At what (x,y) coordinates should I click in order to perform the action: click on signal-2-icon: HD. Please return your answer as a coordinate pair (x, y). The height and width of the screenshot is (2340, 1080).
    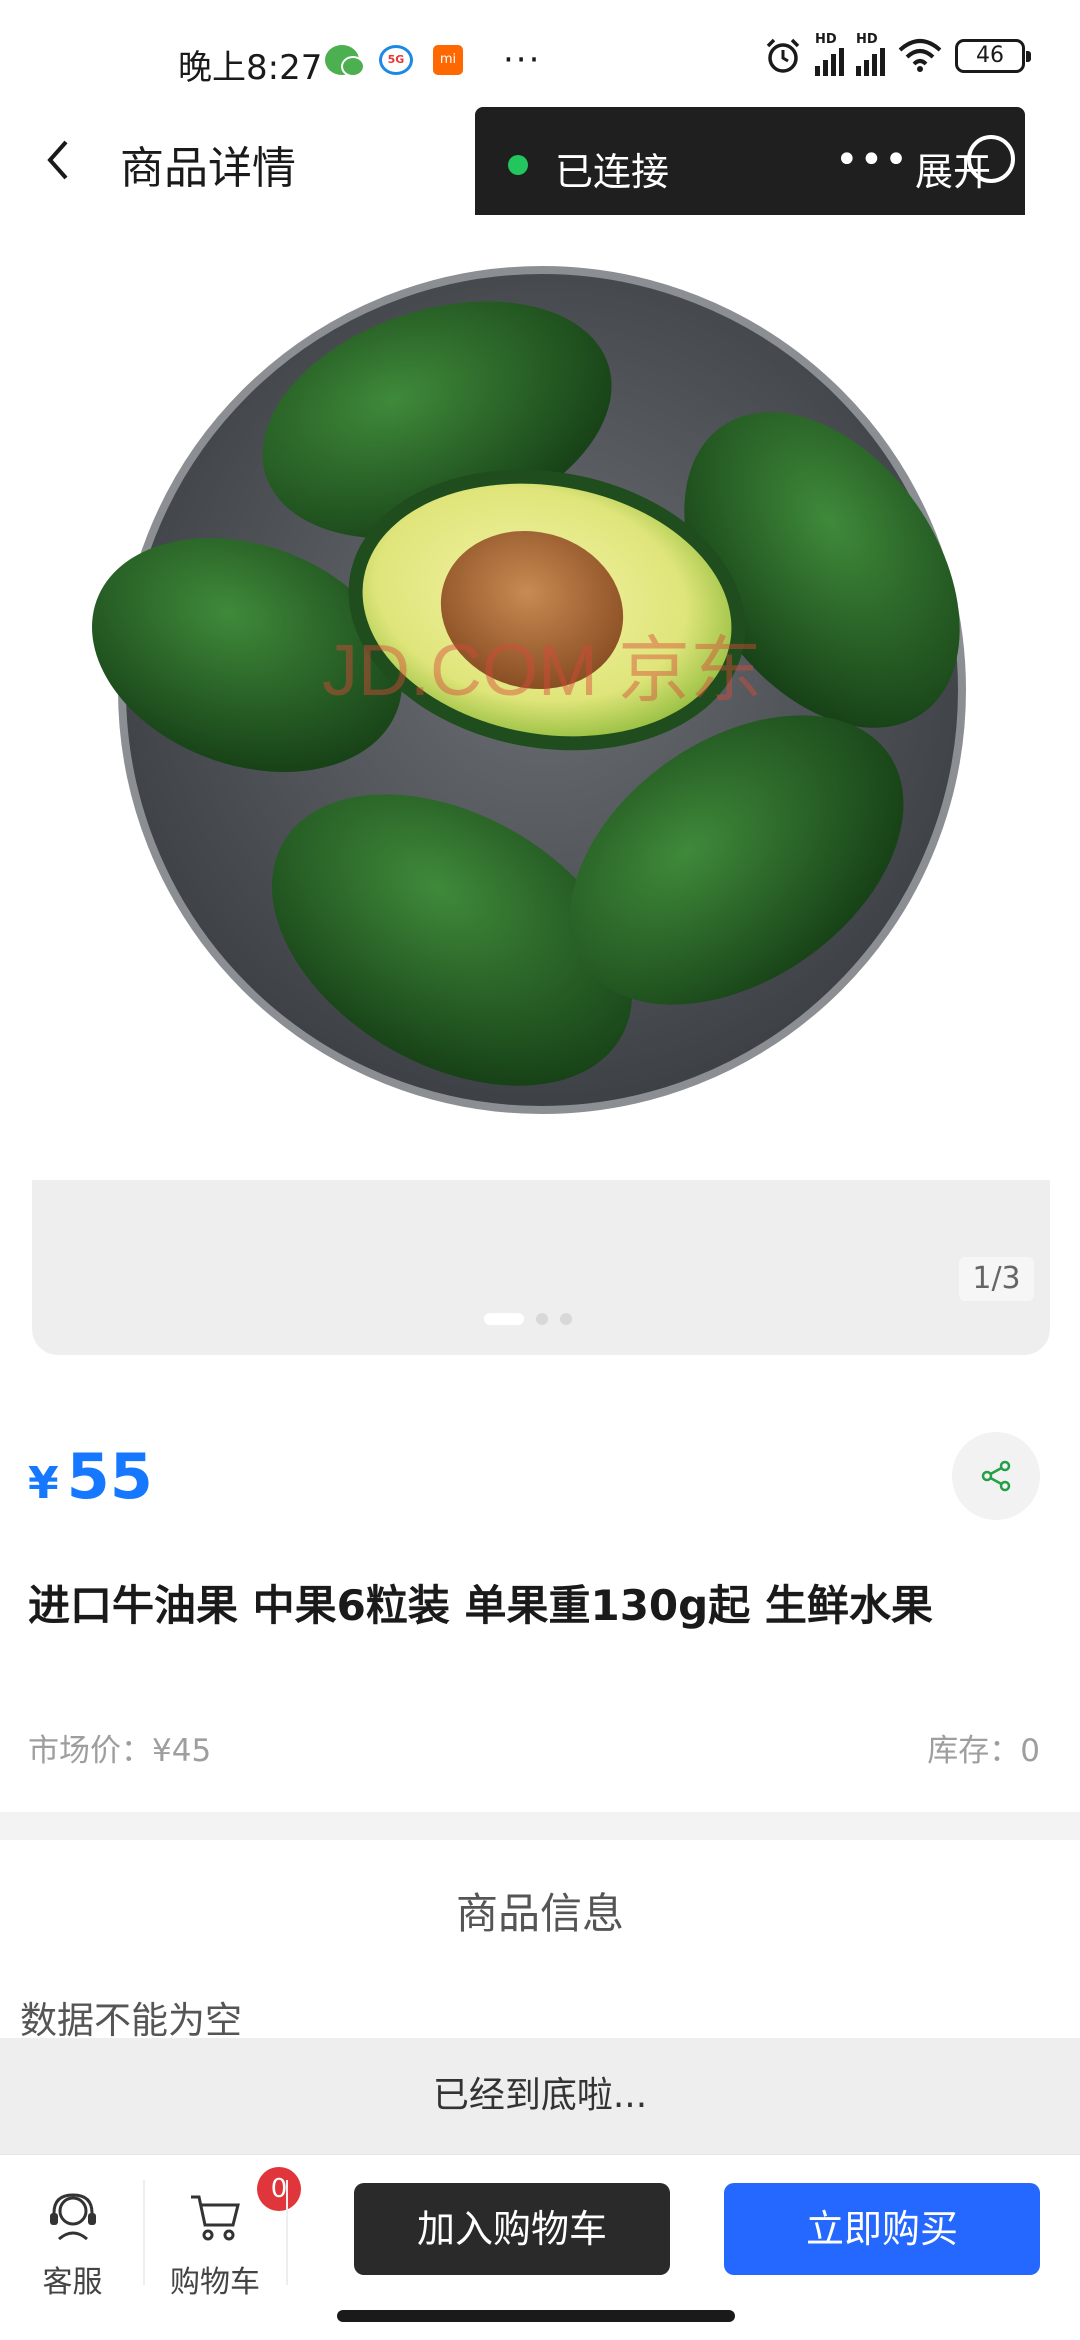
    Looking at the image, I should click on (870, 54).